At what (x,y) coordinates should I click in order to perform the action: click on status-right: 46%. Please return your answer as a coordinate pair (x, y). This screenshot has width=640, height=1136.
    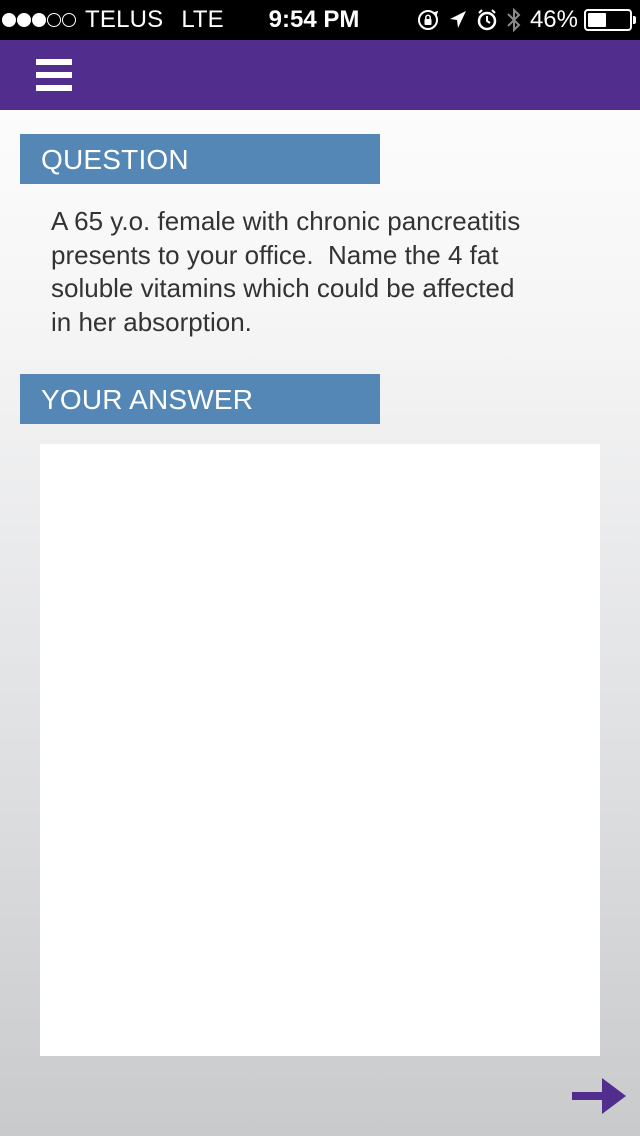
    Looking at the image, I should click on (526, 20).